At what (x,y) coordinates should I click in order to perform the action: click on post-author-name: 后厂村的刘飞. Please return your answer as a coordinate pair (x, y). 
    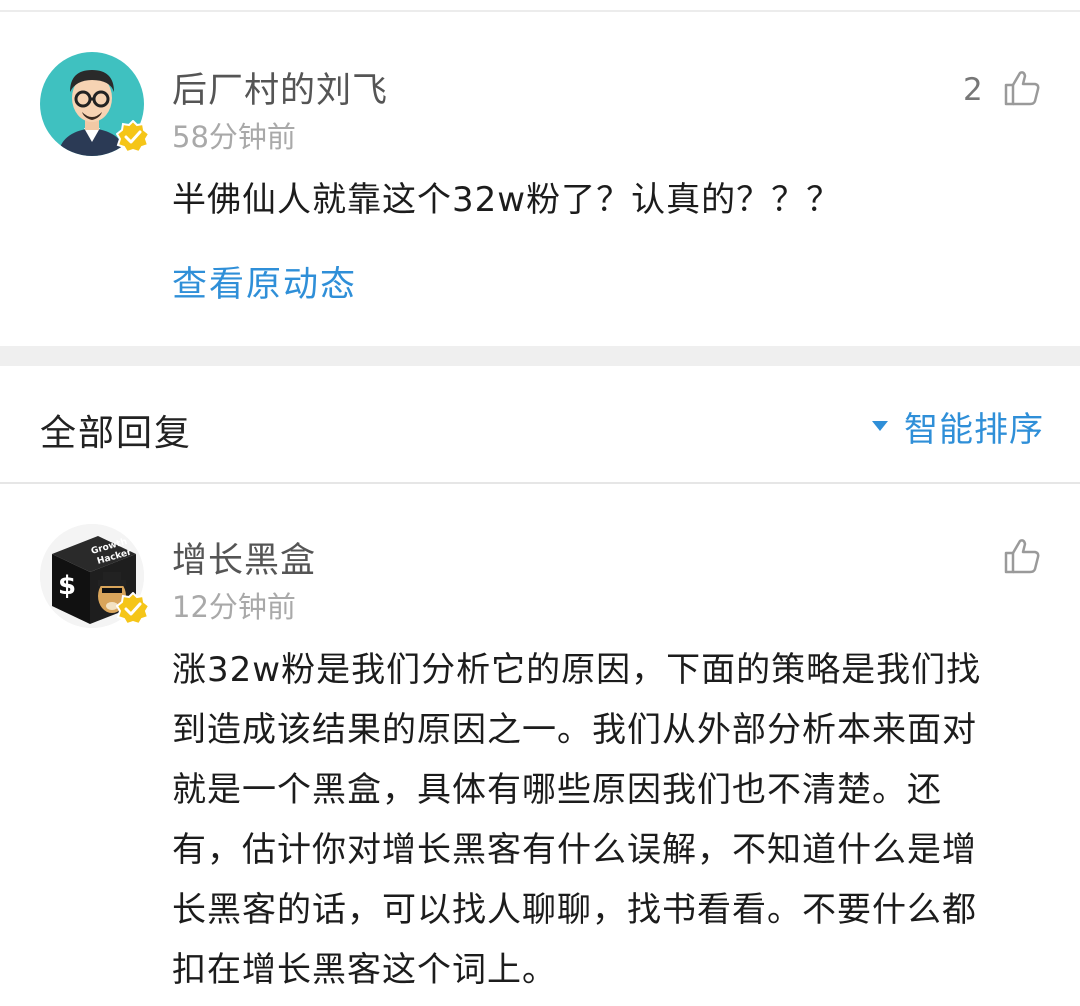
    Looking at the image, I should click on (280, 87).